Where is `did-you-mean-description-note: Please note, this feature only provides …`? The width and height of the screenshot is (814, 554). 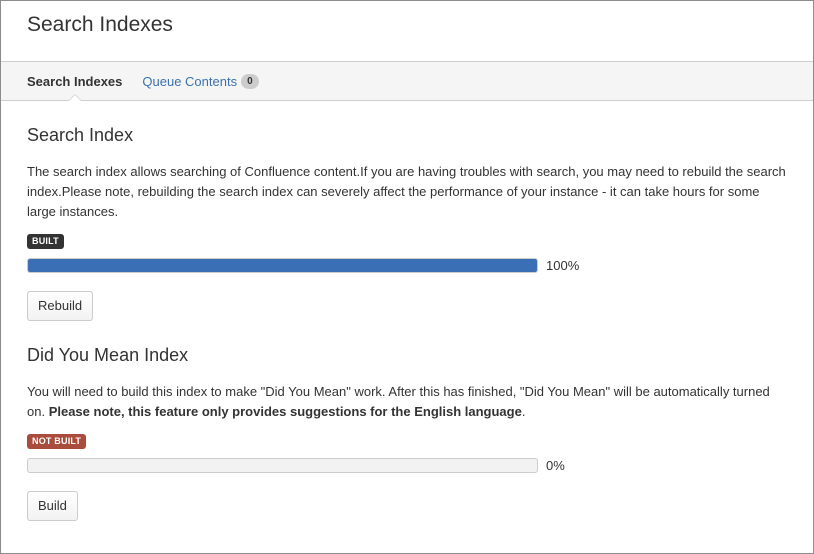 did-you-mean-description-note: Please note, this feature only provides … is located at coordinates (285, 411).